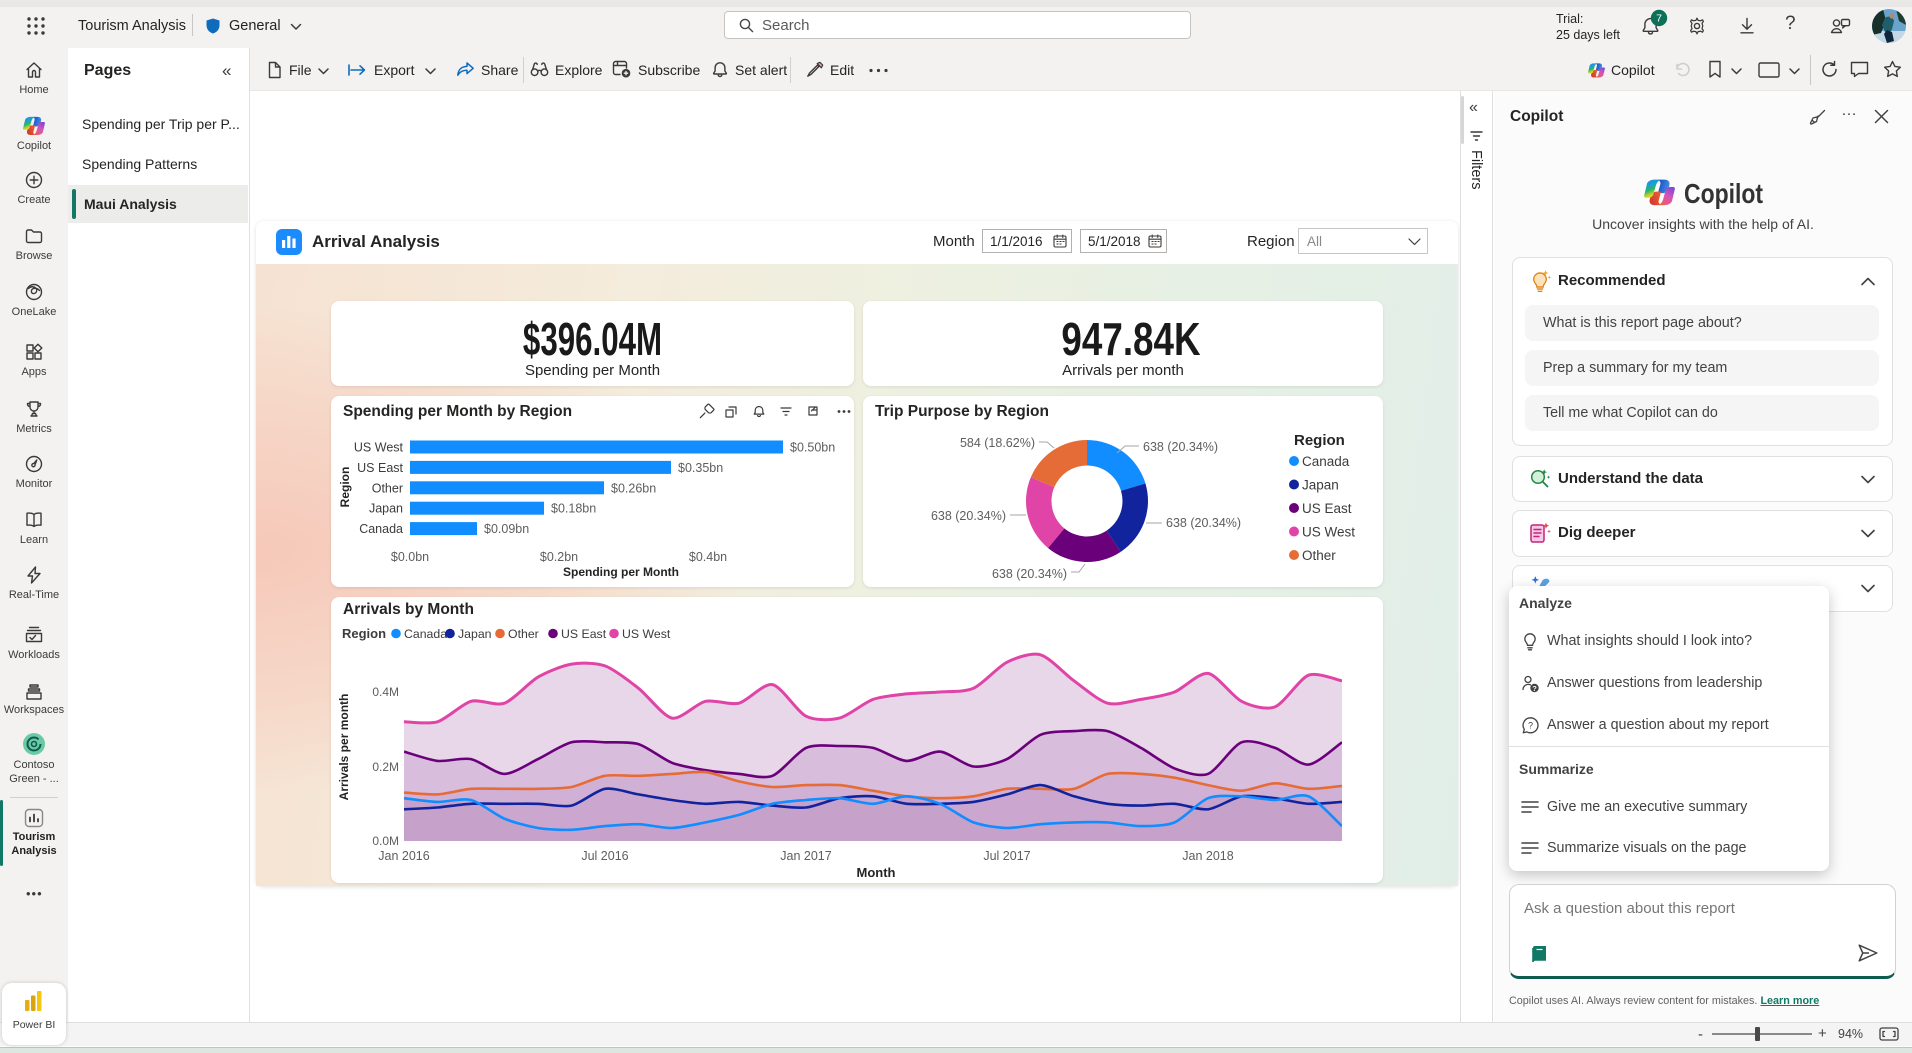  I want to click on svg-text: Jul 2017, so click(1006, 856).